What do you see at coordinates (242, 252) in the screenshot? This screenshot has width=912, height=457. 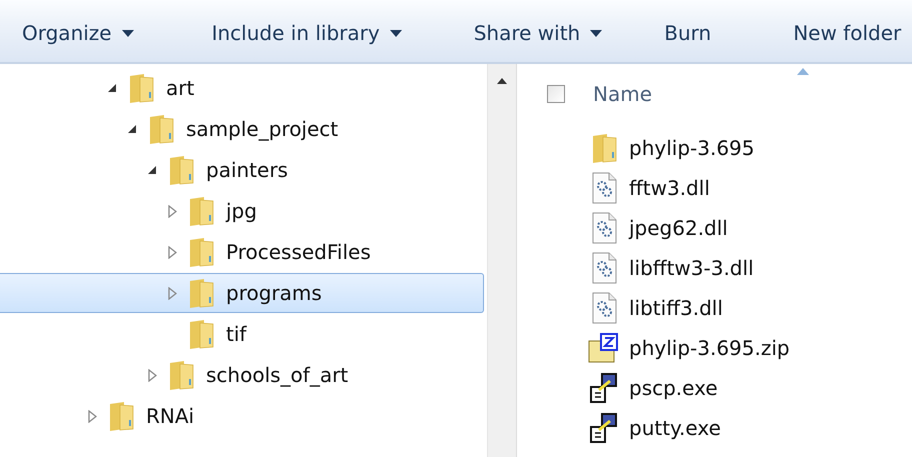 I see `tree-item: ProcessedFiles` at bounding box center [242, 252].